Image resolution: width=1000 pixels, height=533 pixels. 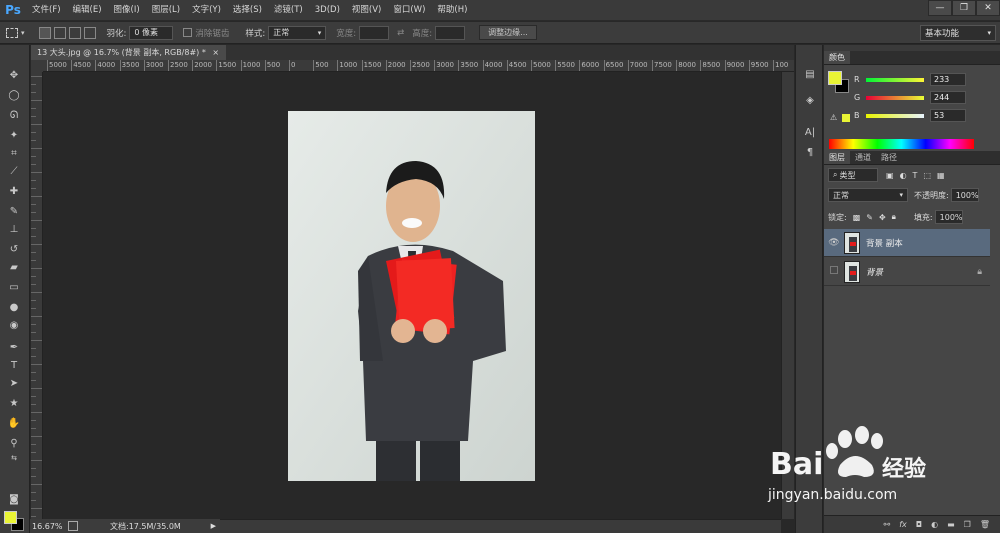 What do you see at coordinates (869, 217) in the screenshot?
I see `lock-pixels-icon: ✎` at bounding box center [869, 217].